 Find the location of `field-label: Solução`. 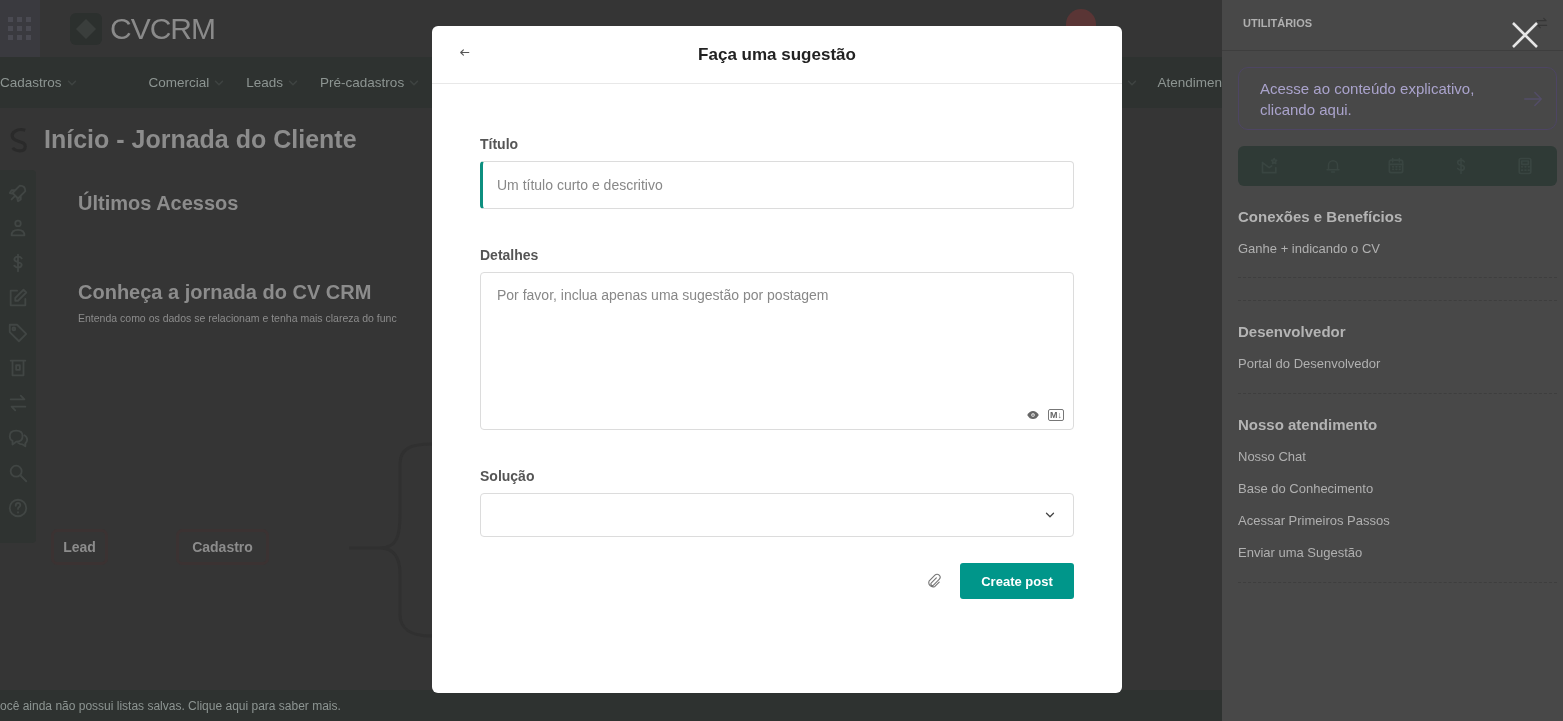

field-label: Solução is located at coordinates (508, 476).